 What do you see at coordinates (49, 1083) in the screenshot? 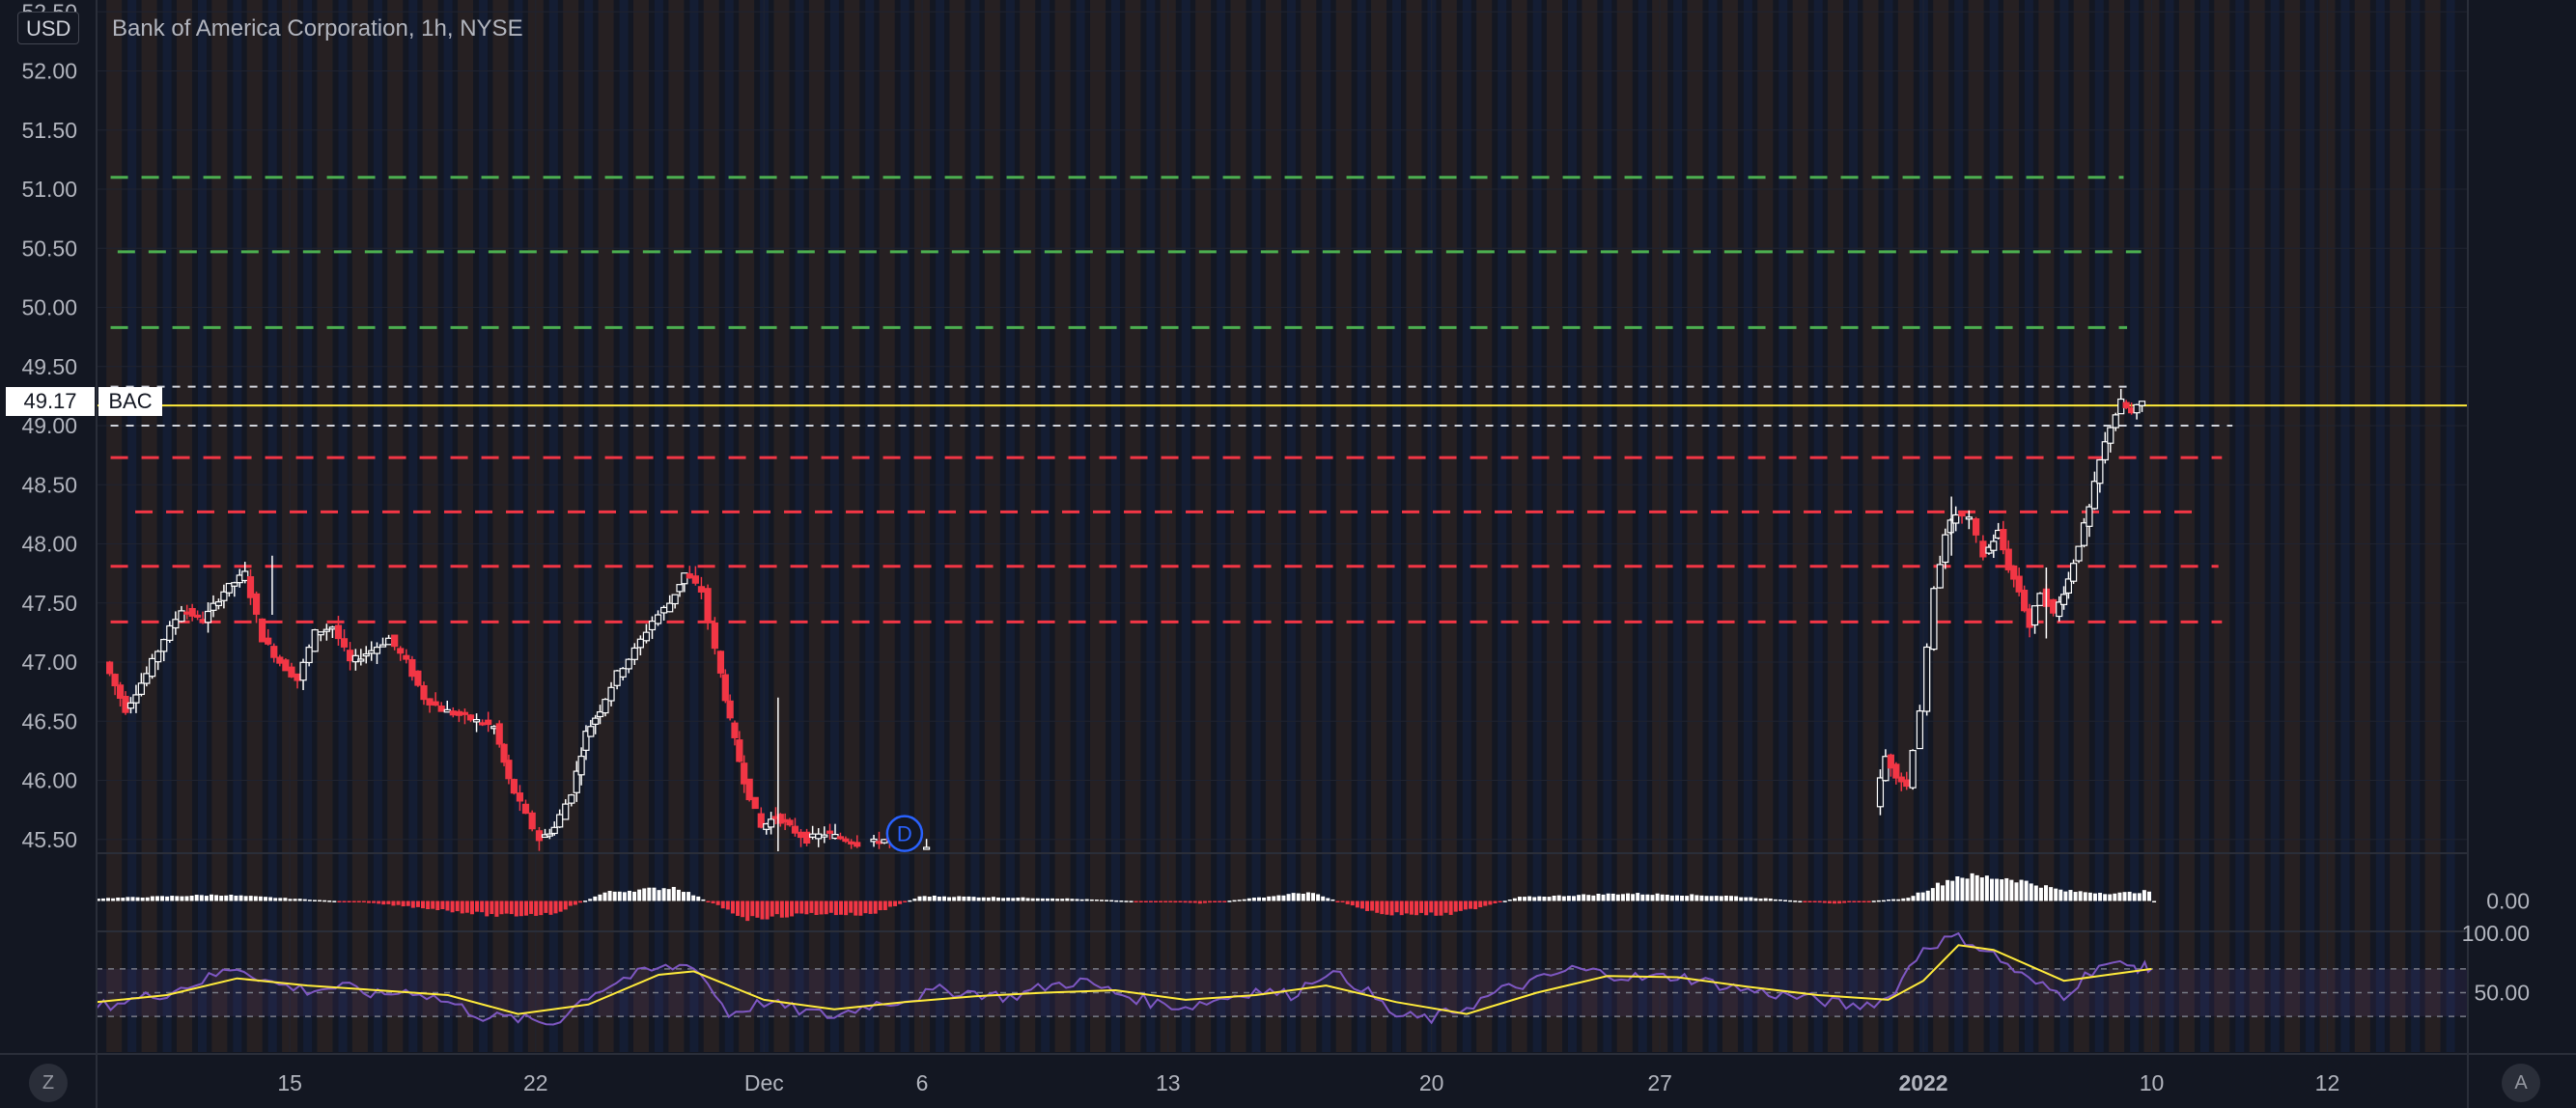
I see `zoom-reset-button: Z` at bounding box center [49, 1083].